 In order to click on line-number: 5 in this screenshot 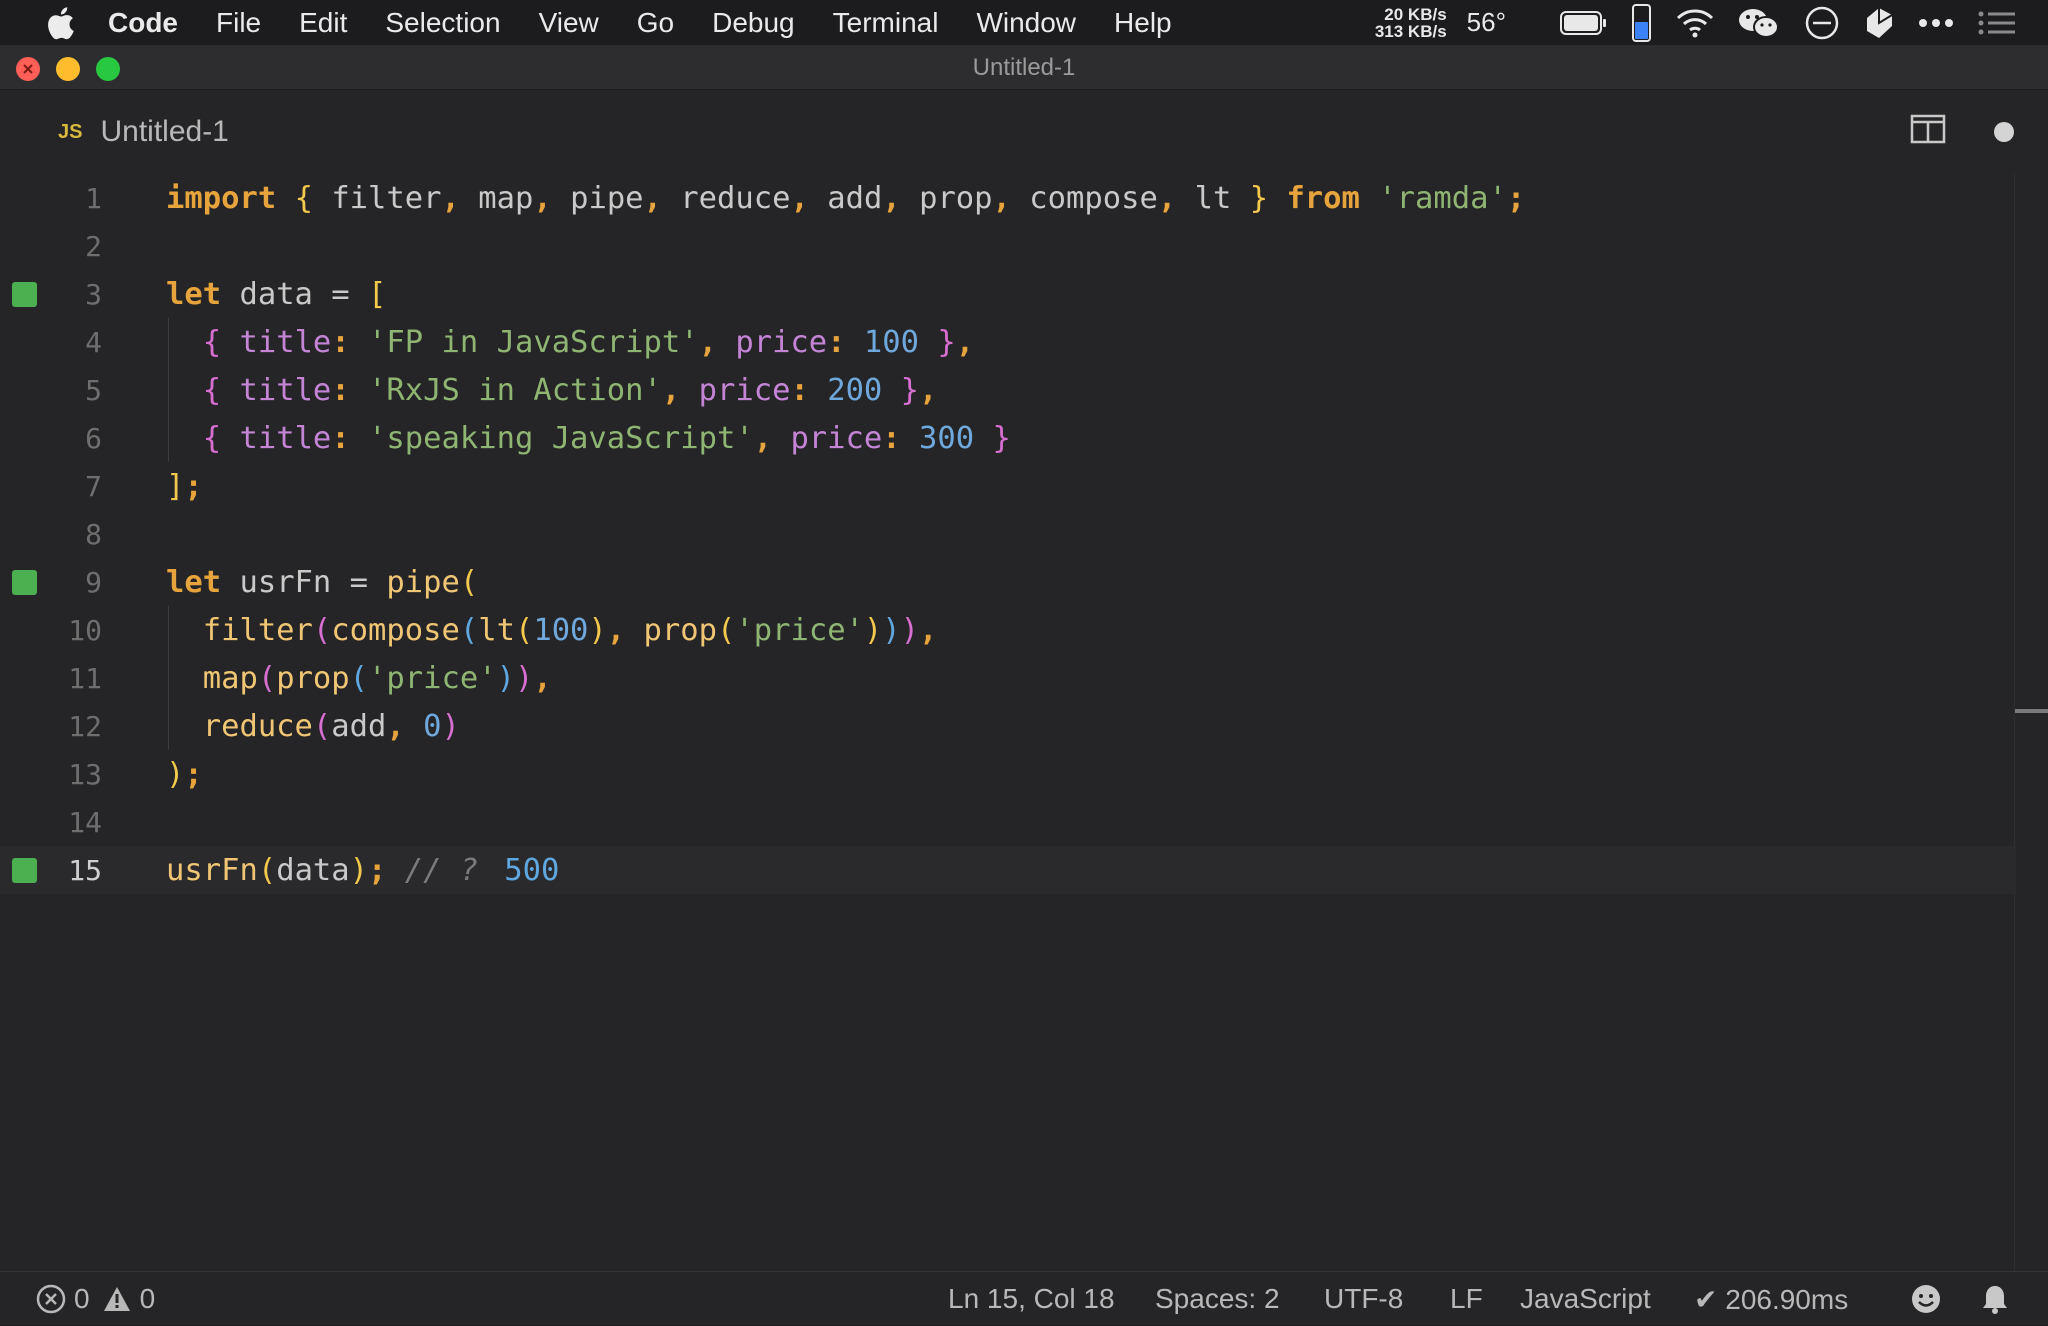, I will do `click(93, 390)`.